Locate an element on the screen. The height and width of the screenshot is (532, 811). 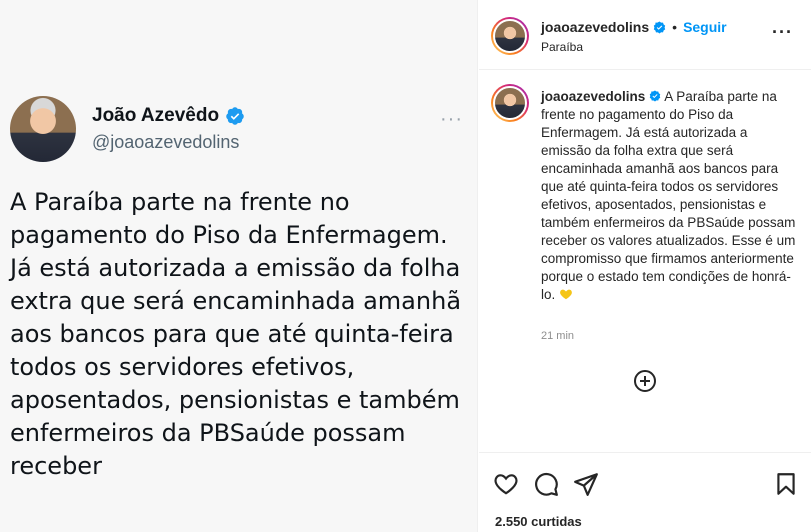
likes-count: 2.550 curtidas is located at coordinates (538, 521).